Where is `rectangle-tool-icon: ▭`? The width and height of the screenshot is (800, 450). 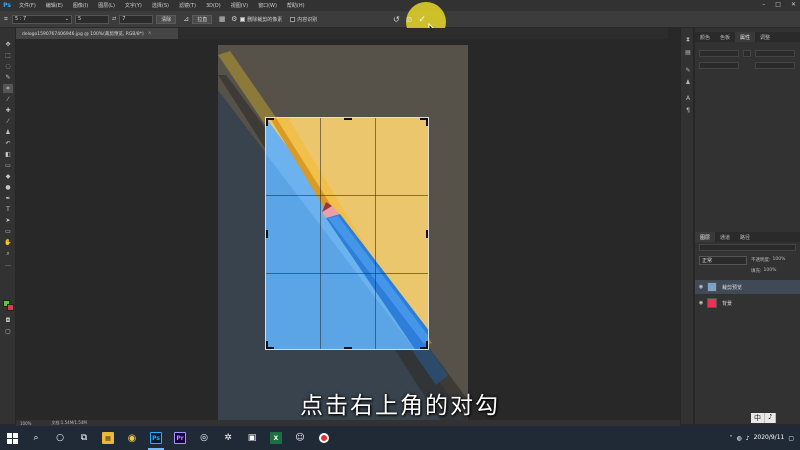 rectangle-tool-icon: ▭ is located at coordinates (8, 231).